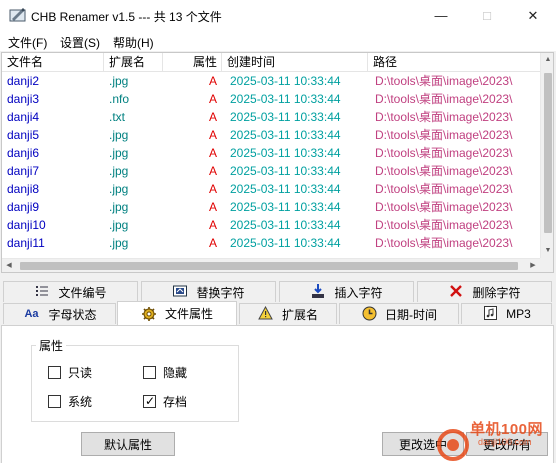 The width and height of the screenshot is (556, 463). Describe the element at coordinates (26, 243) in the screenshot. I see `file-name: danji11` at that location.